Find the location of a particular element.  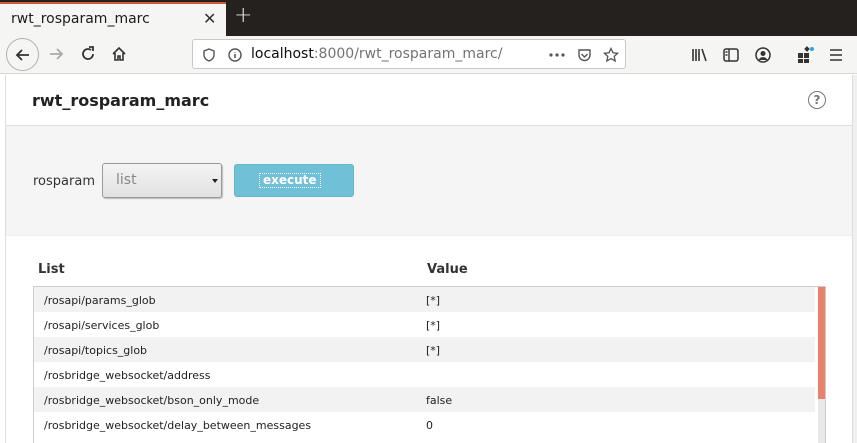

param-key: /rosapi/services_glob is located at coordinates (102, 325).